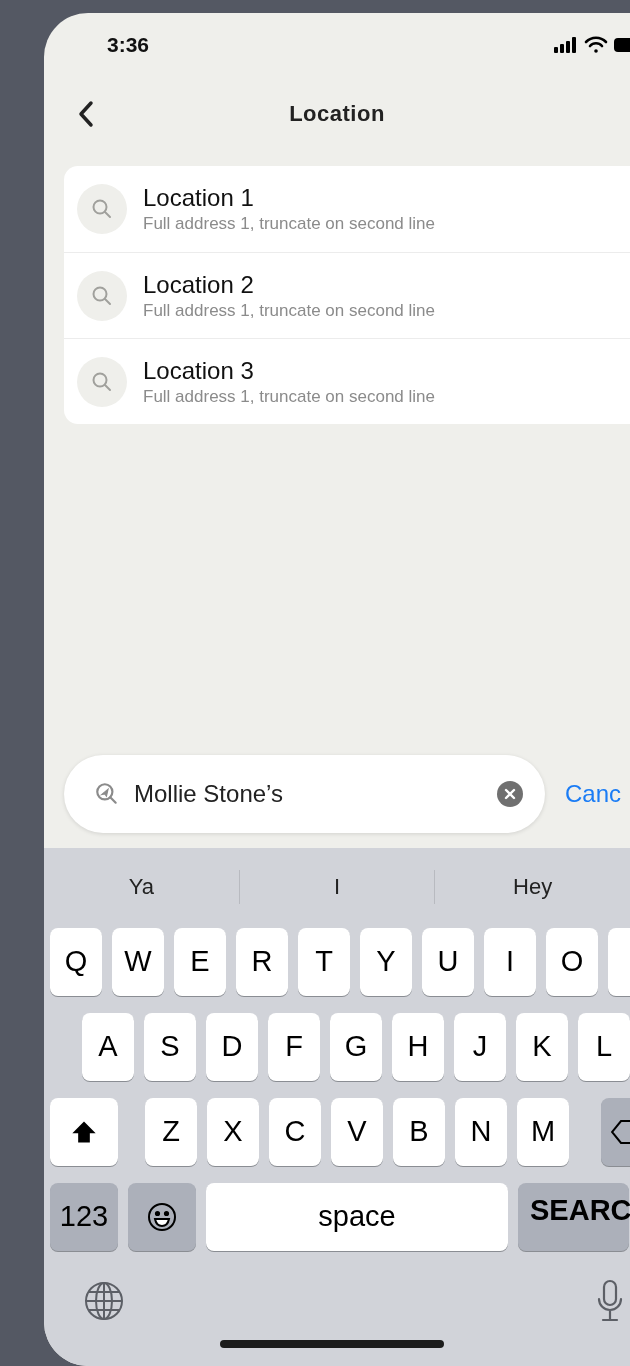  What do you see at coordinates (200, 962) in the screenshot?
I see `keyboard-key: E` at bounding box center [200, 962].